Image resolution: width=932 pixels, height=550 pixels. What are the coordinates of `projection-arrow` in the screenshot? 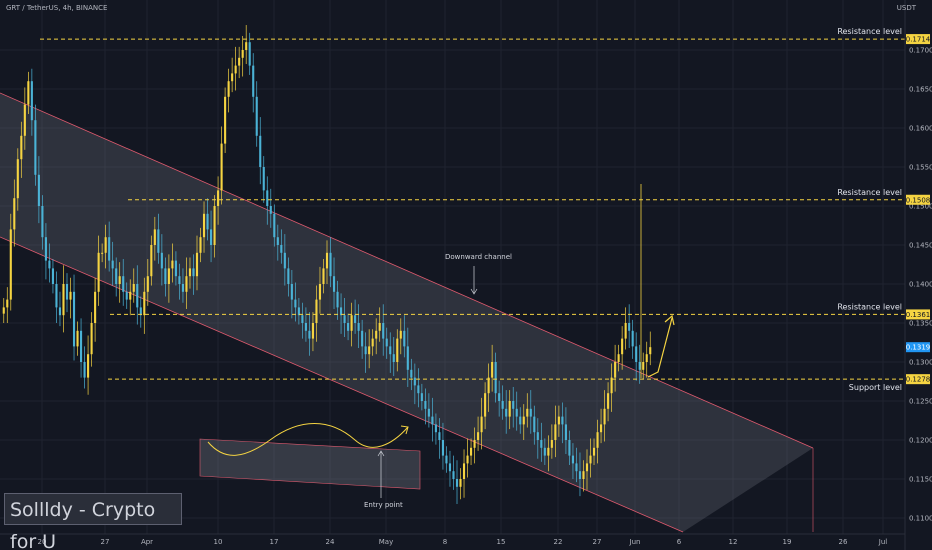 It's located at (661, 346).